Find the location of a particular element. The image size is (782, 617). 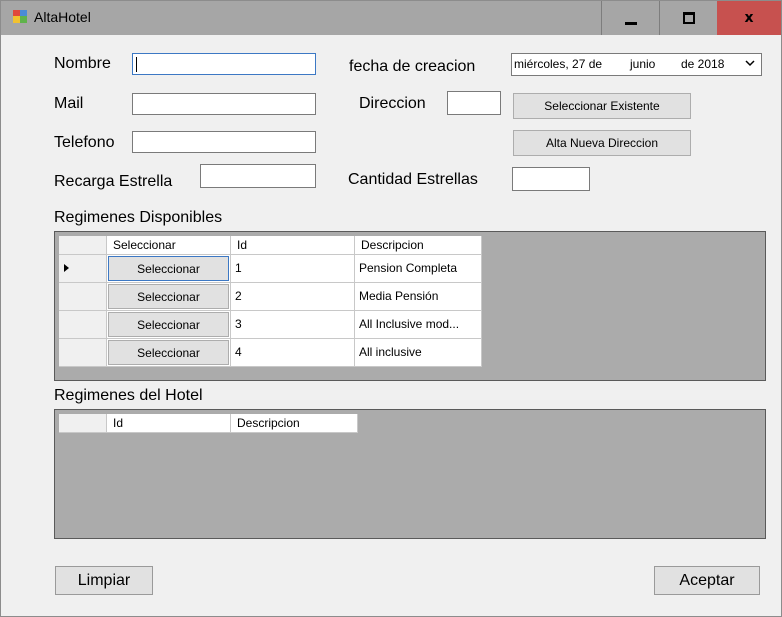

direccion-input is located at coordinates (474, 103).